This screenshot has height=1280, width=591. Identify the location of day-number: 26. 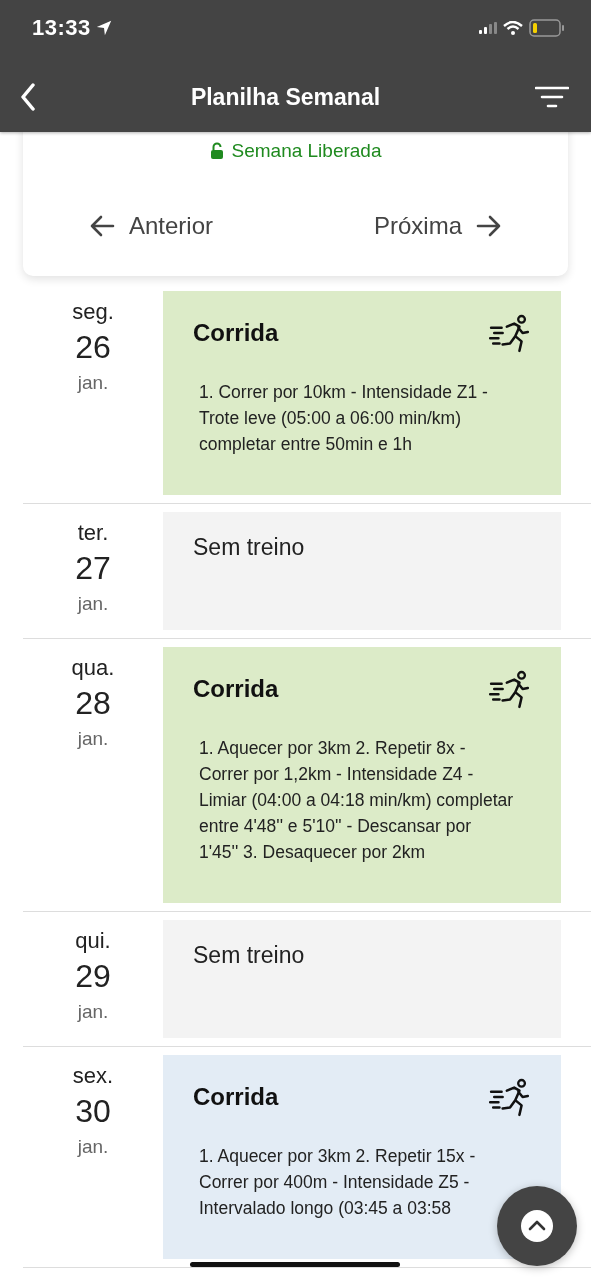
(93, 347).